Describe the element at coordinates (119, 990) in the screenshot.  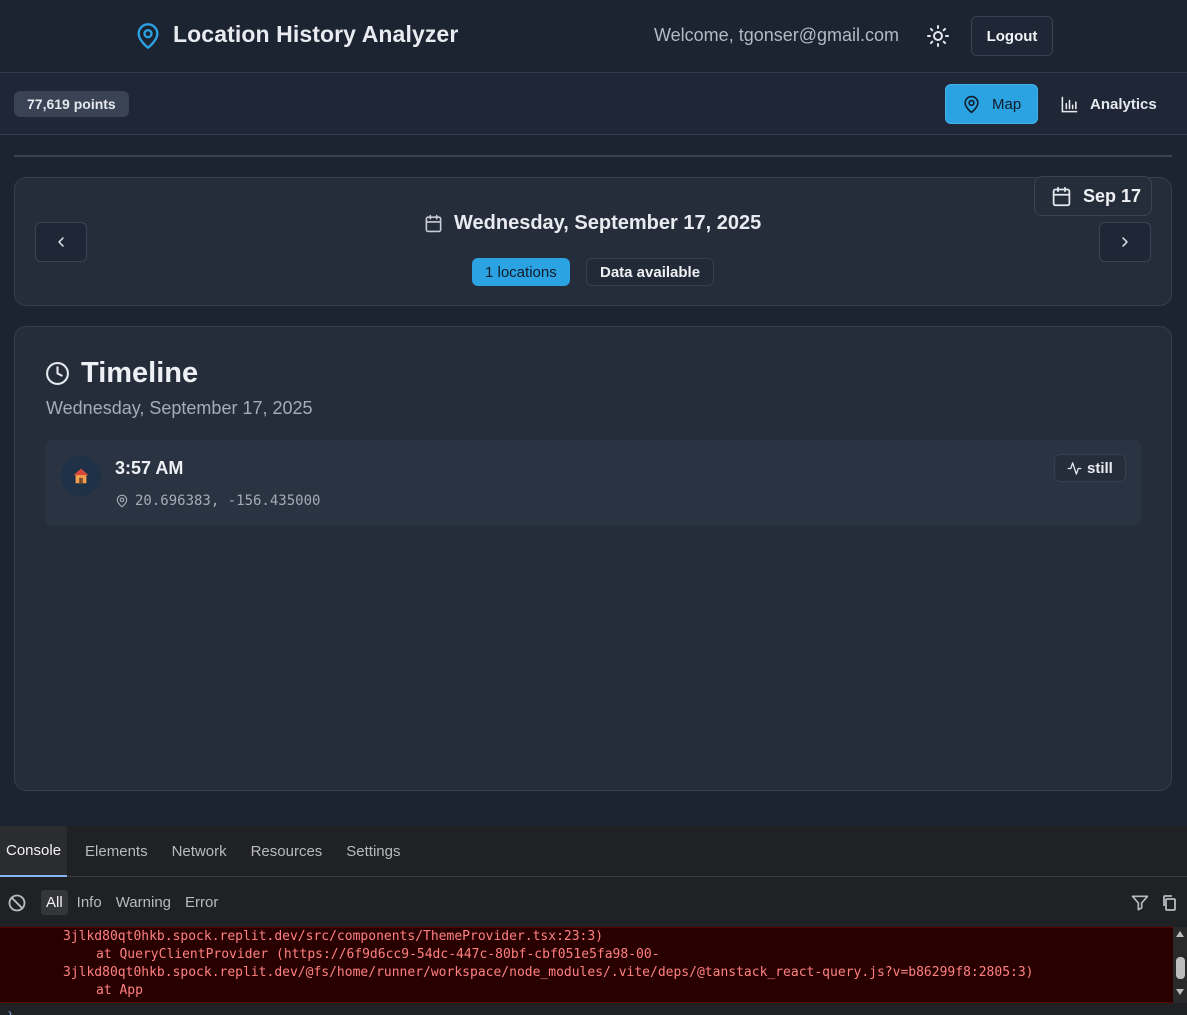
I see `log-line: at App` at that location.